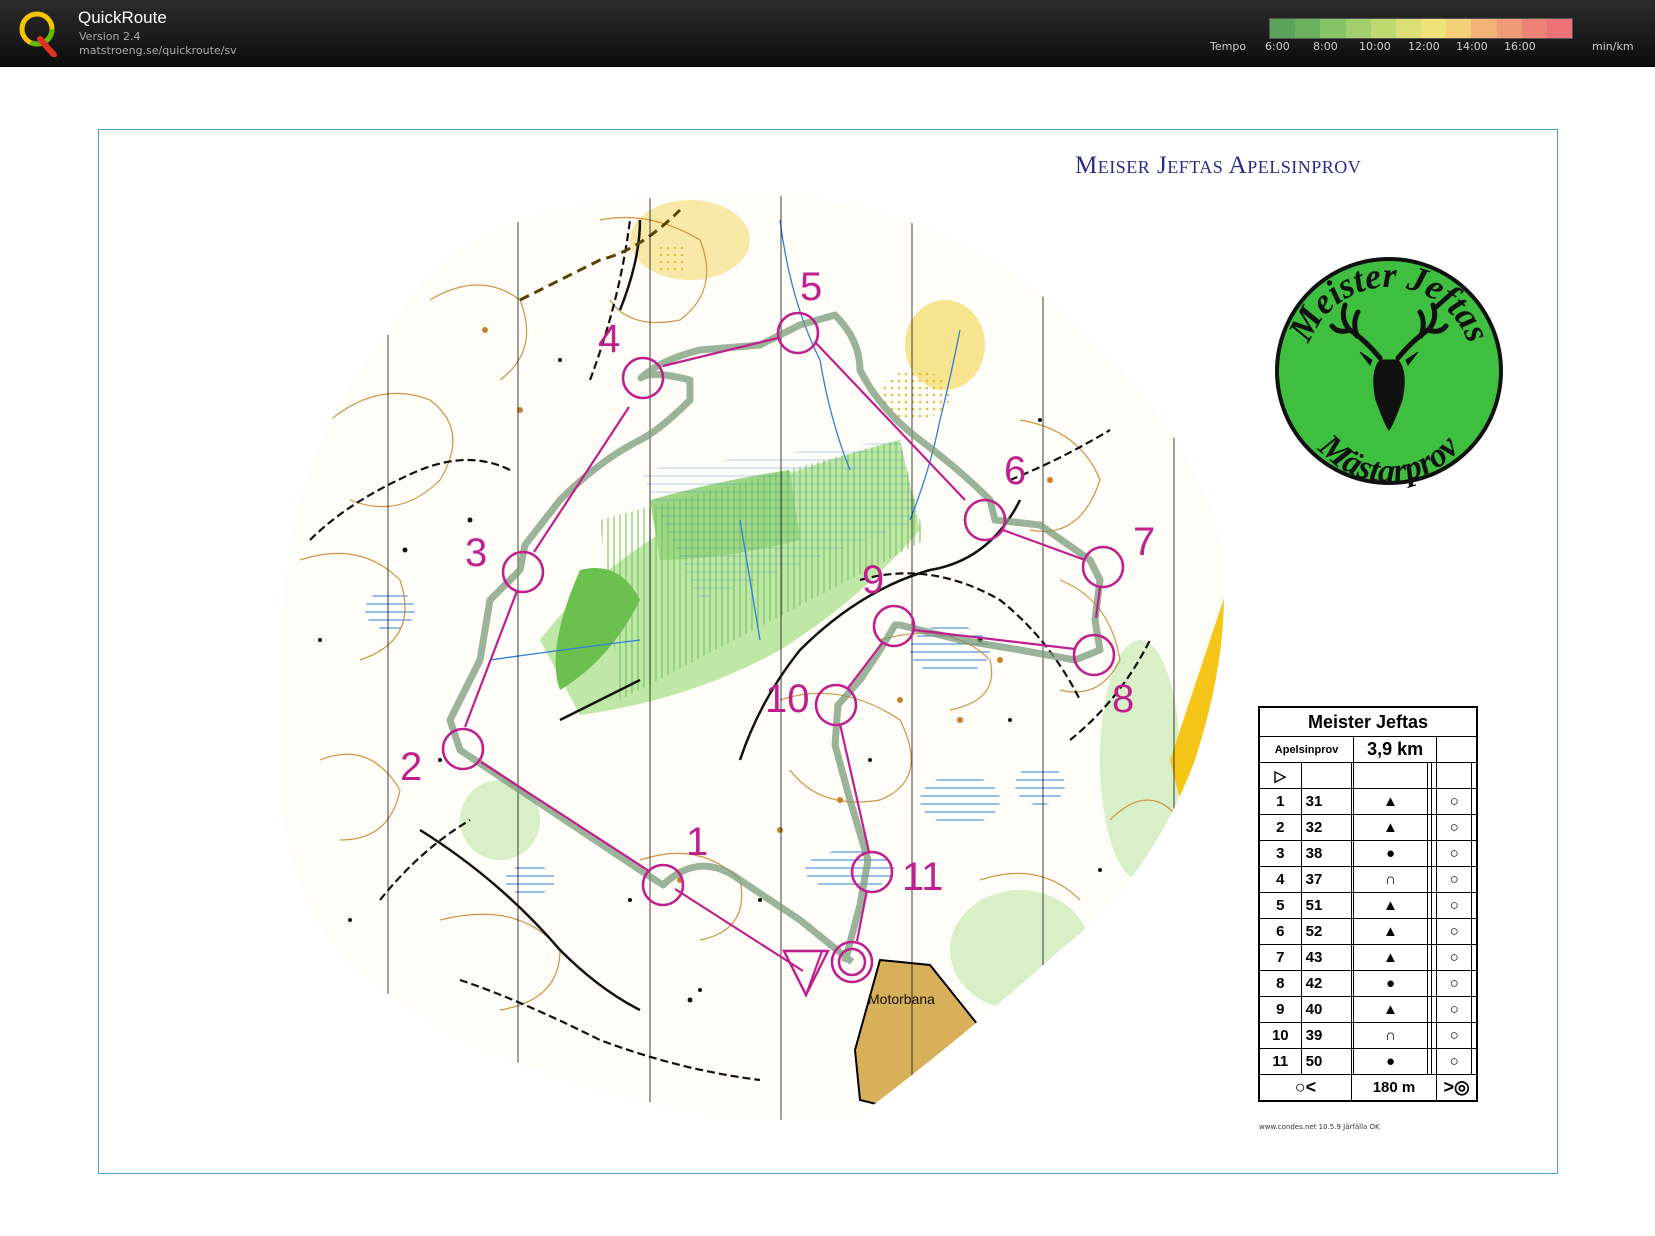 This screenshot has height=1236, width=1655. I want to click on map-title: Meiser Jeftas Apelsinprov, so click(1218, 165).